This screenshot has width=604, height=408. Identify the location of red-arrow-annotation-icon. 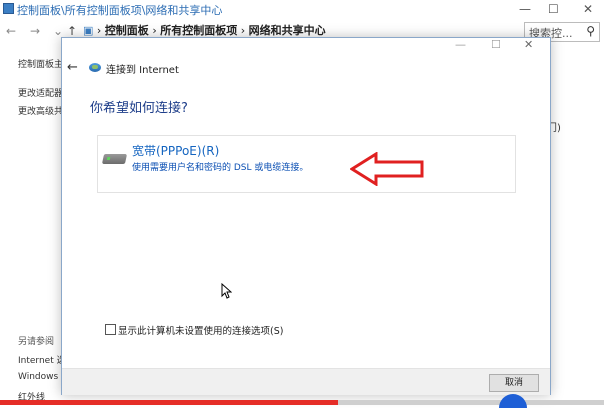
(387, 169).